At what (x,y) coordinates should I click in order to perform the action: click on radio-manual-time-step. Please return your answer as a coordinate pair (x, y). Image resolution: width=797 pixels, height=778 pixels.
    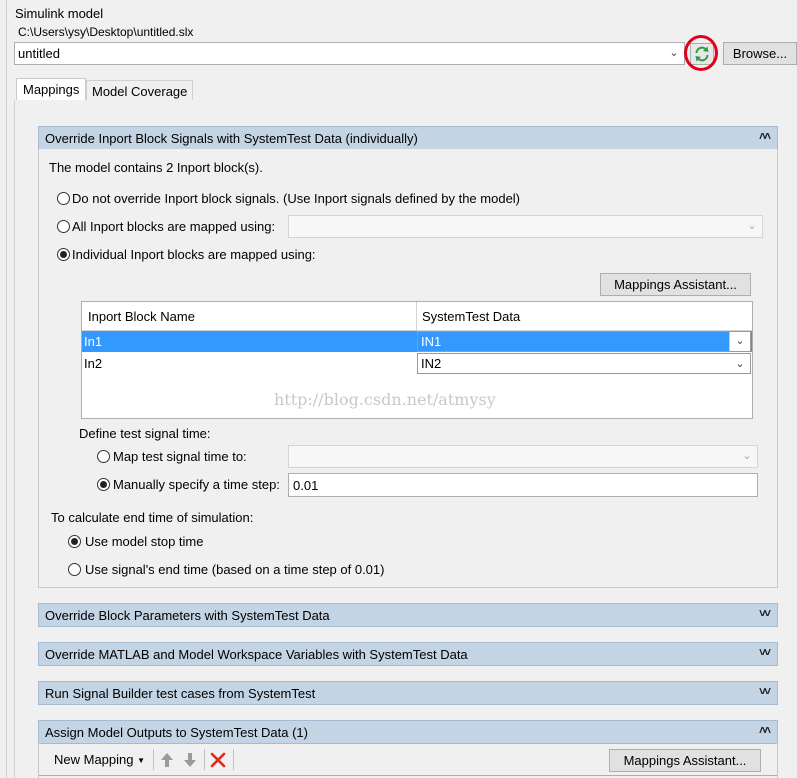
    Looking at the image, I should click on (103, 484).